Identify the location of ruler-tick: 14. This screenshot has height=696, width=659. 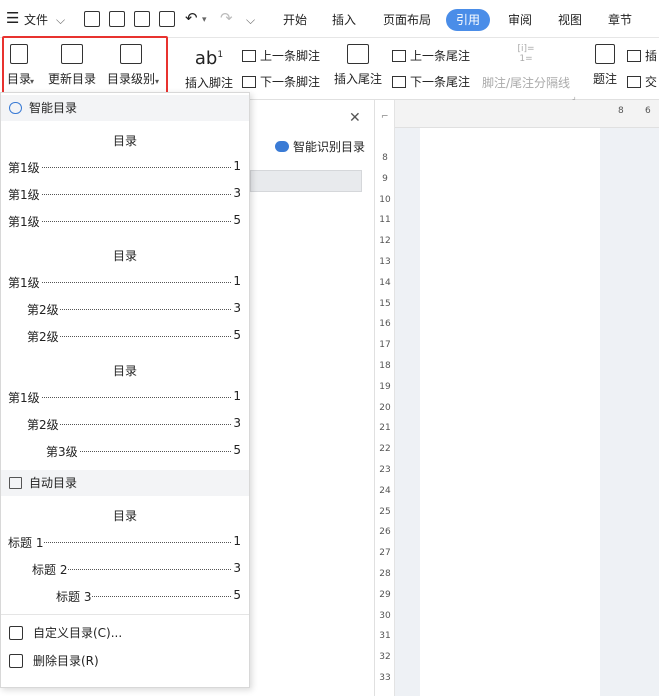
(385, 282).